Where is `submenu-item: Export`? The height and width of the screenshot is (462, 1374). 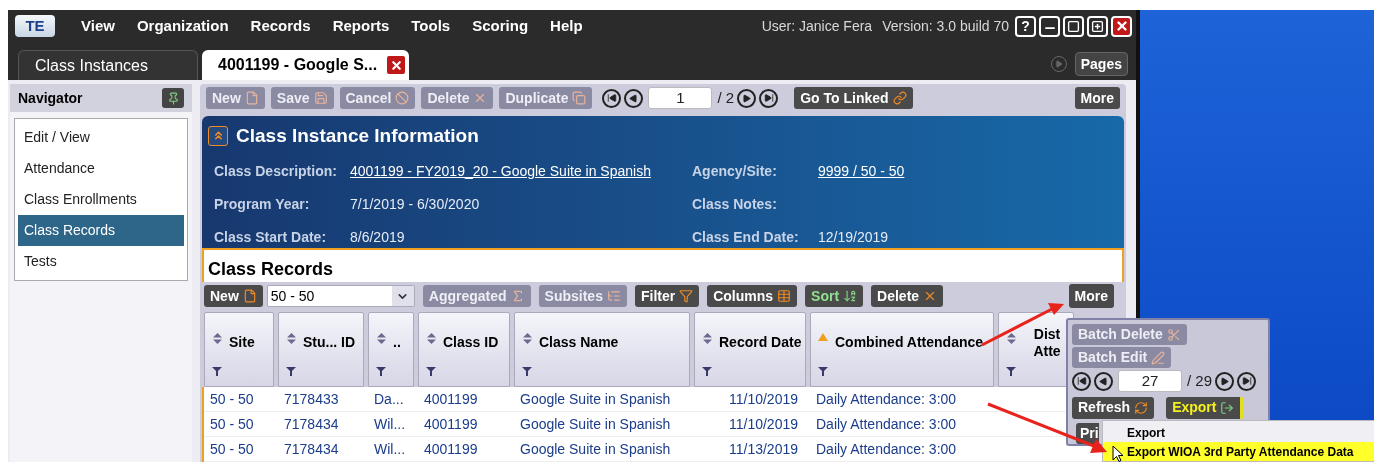
submenu-item: Export is located at coordinates (1238, 432).